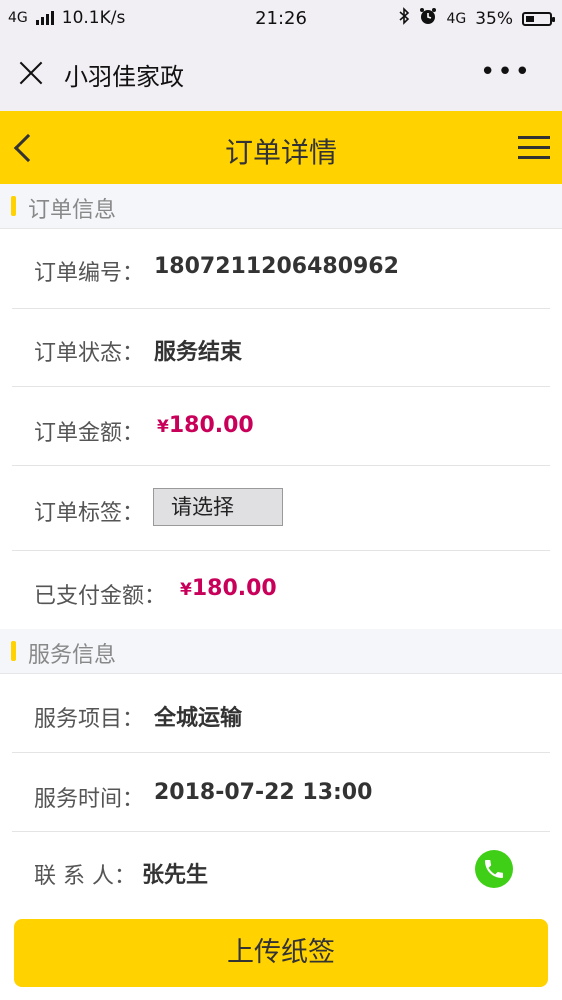  Describe the element at coordinates (281, 348) in the screenshot. I see `order-status-row: 订单状态： 服务结束` at that location.